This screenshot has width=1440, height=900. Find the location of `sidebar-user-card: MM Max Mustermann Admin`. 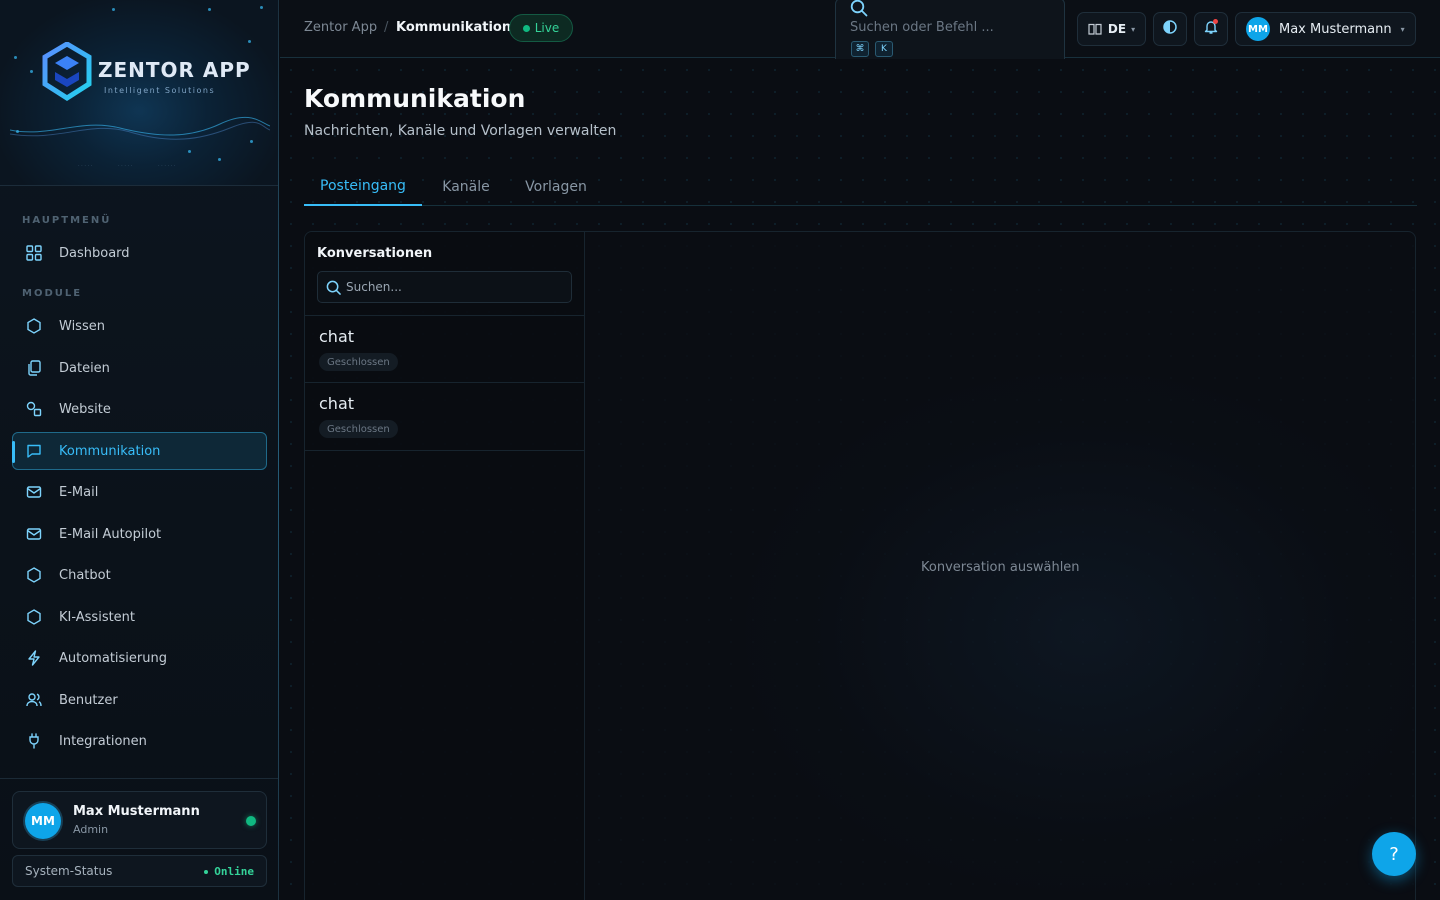

sidebar-user-card: MM Max Mustermann Admin is located at coordinates (139, 820).